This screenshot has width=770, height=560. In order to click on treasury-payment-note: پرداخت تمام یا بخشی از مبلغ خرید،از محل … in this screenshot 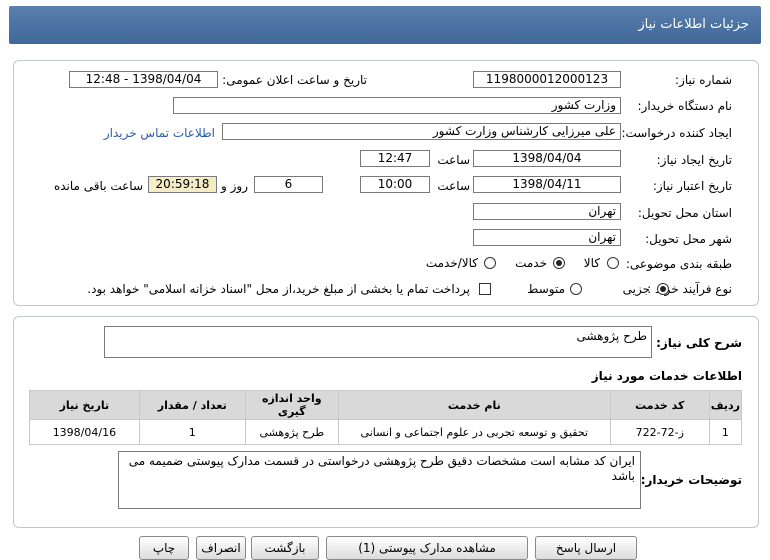, I will do `click(278, 289)`.